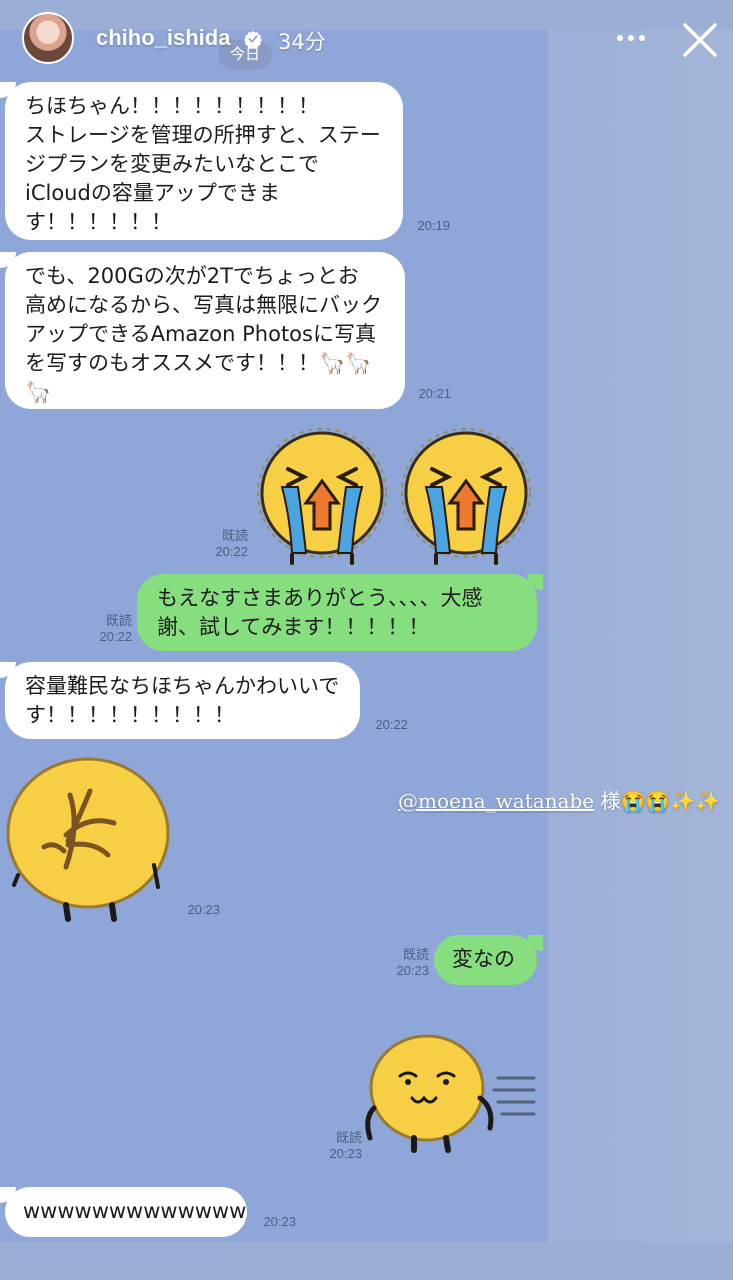  I want to click on message-2-meta: 20:21, so click(430, 394).